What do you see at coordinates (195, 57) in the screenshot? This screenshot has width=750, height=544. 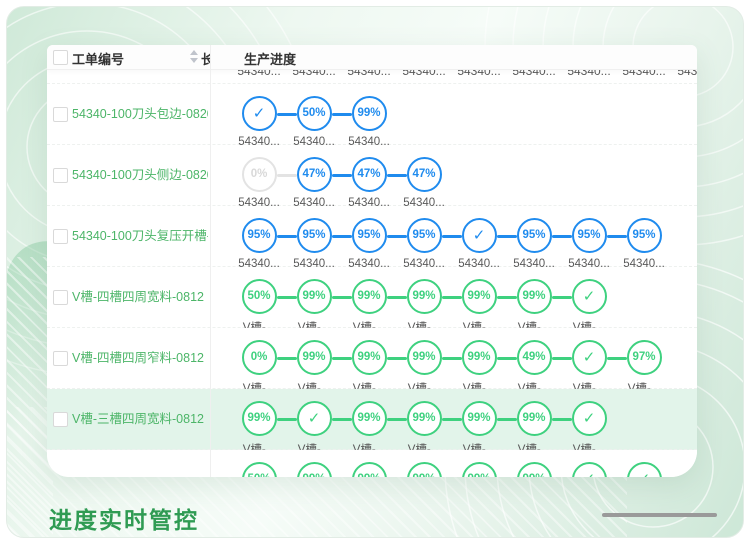 I see `sort-carets-icon` at bounding box center [195, 57].